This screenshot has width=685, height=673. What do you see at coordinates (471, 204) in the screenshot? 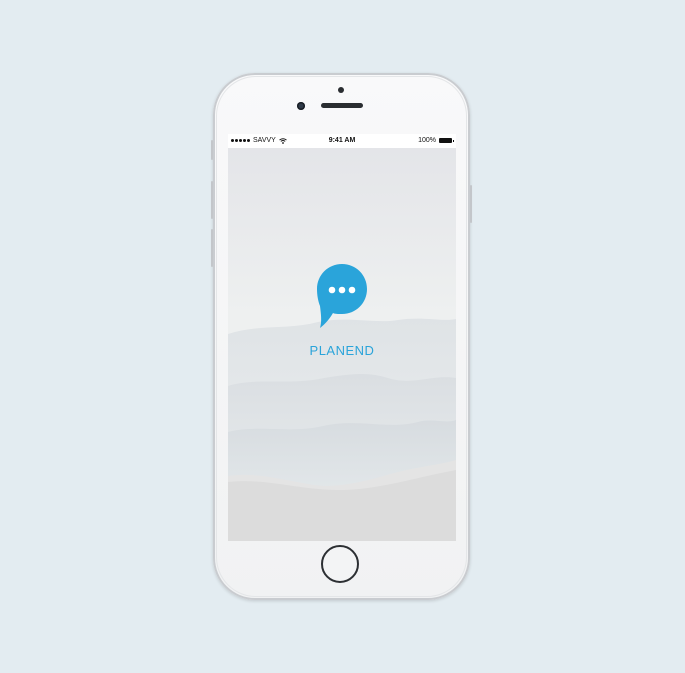
I see `power-button` at bounding box center [471, 204].